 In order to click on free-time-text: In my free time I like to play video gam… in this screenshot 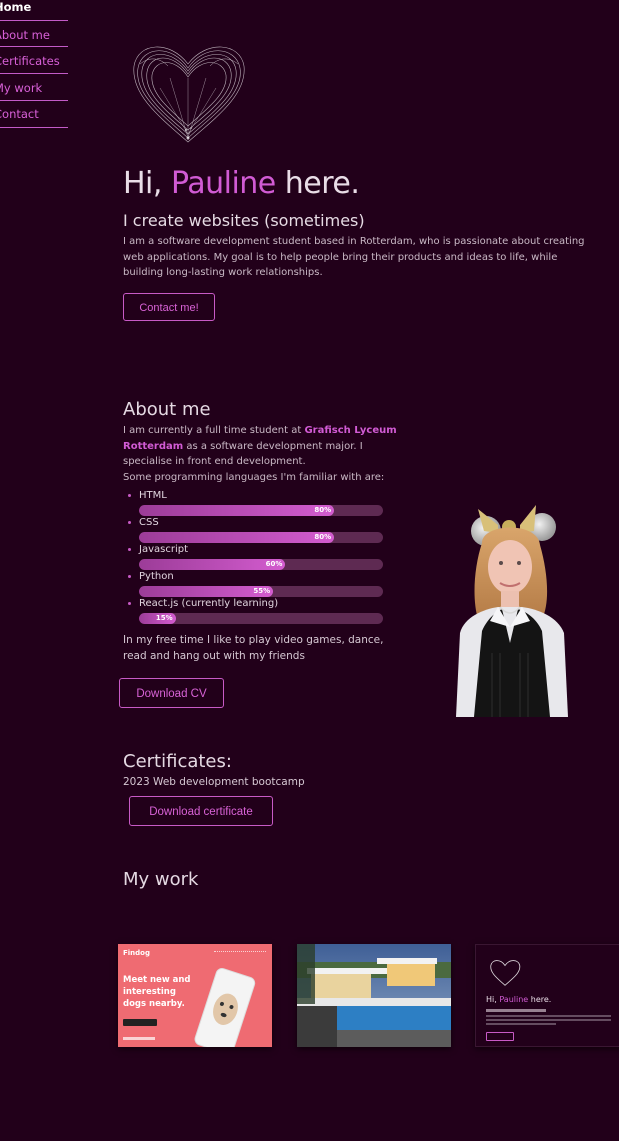, I will do `click(253, 648)`.